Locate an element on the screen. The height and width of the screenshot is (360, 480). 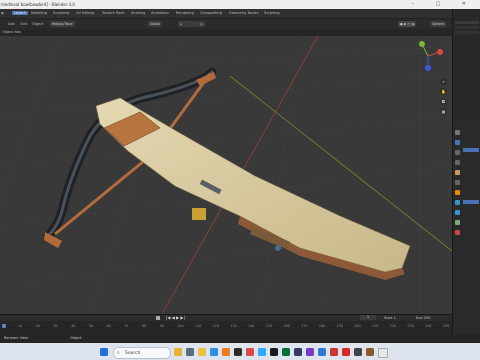
outliner-panel is located at coordinates (466, 69).